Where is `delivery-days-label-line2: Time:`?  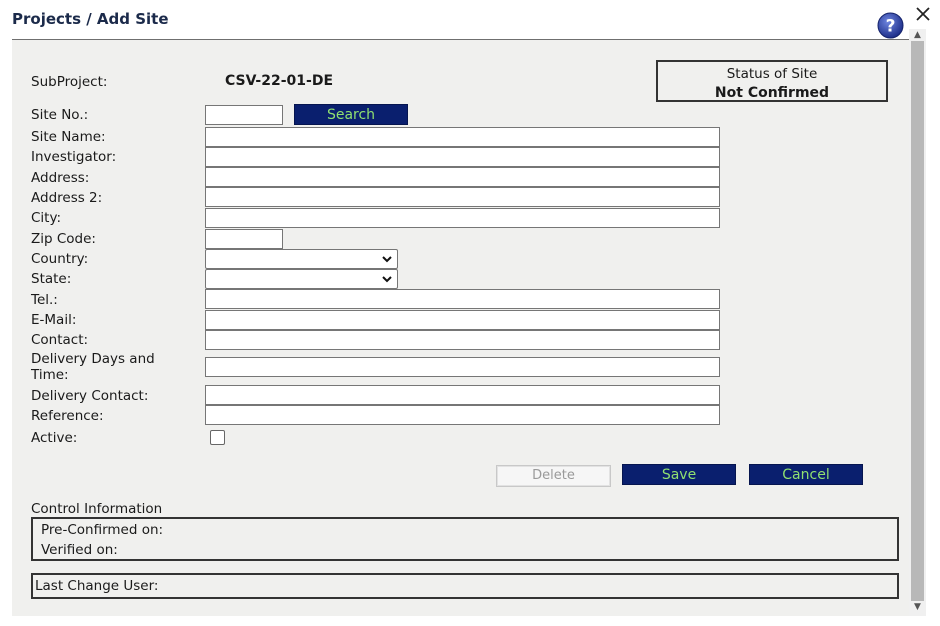 delivery-days-label-line2: Time: is located at coordinates (50, 375).